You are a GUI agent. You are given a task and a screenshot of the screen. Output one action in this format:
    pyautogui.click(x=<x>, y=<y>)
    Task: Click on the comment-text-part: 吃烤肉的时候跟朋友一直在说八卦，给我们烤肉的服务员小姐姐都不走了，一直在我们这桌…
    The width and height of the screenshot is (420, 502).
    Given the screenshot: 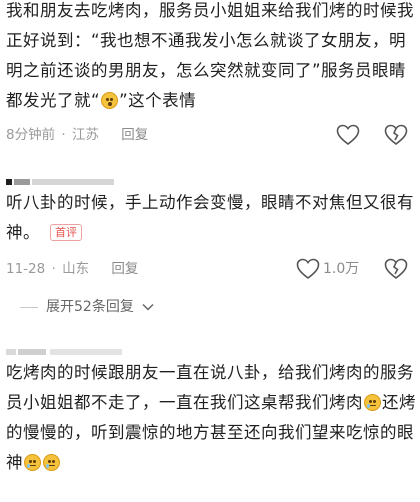 What is the action you would take?
    pyautogui.click(x=210, y=387)
    